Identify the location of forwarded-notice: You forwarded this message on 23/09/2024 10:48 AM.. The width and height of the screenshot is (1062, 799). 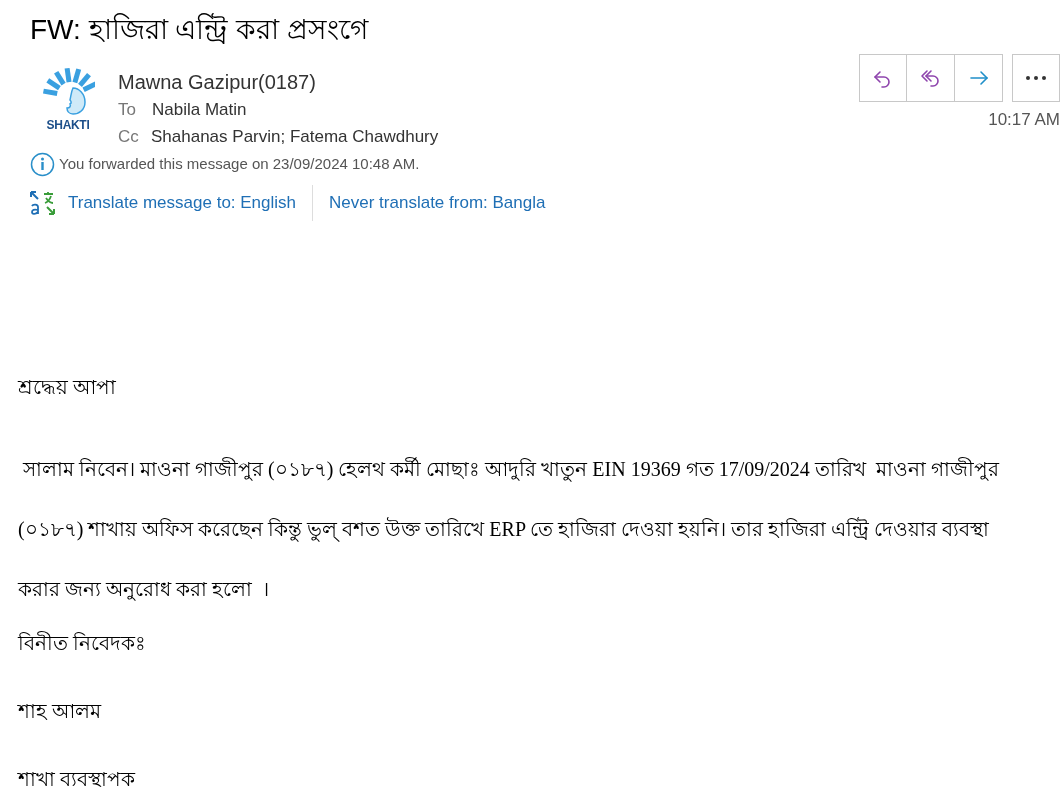
(239, 164).